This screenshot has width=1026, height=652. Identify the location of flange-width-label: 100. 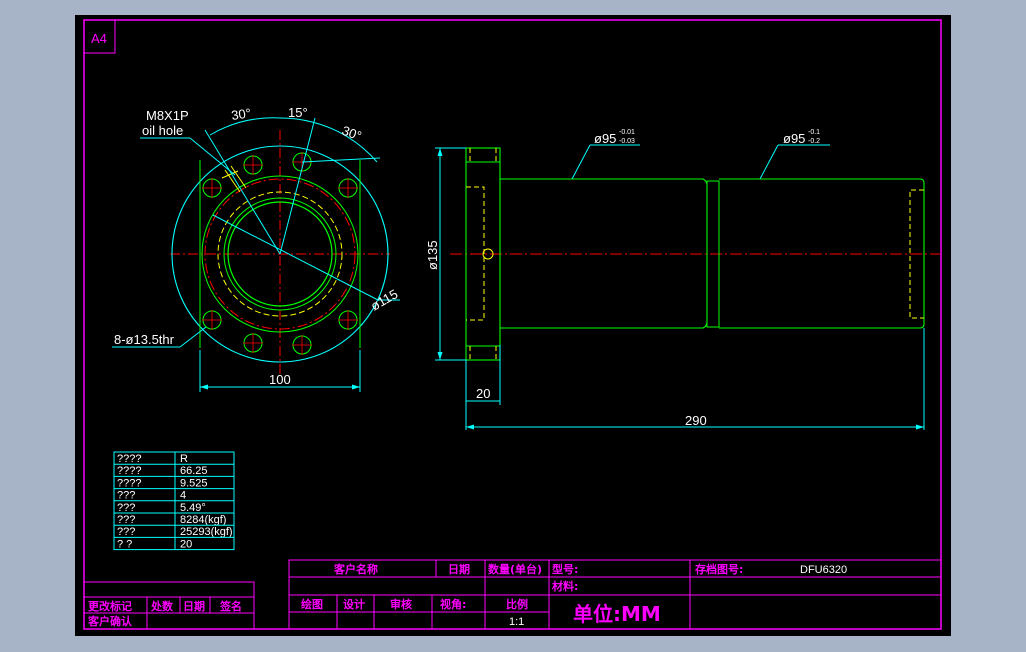
(280, 379).